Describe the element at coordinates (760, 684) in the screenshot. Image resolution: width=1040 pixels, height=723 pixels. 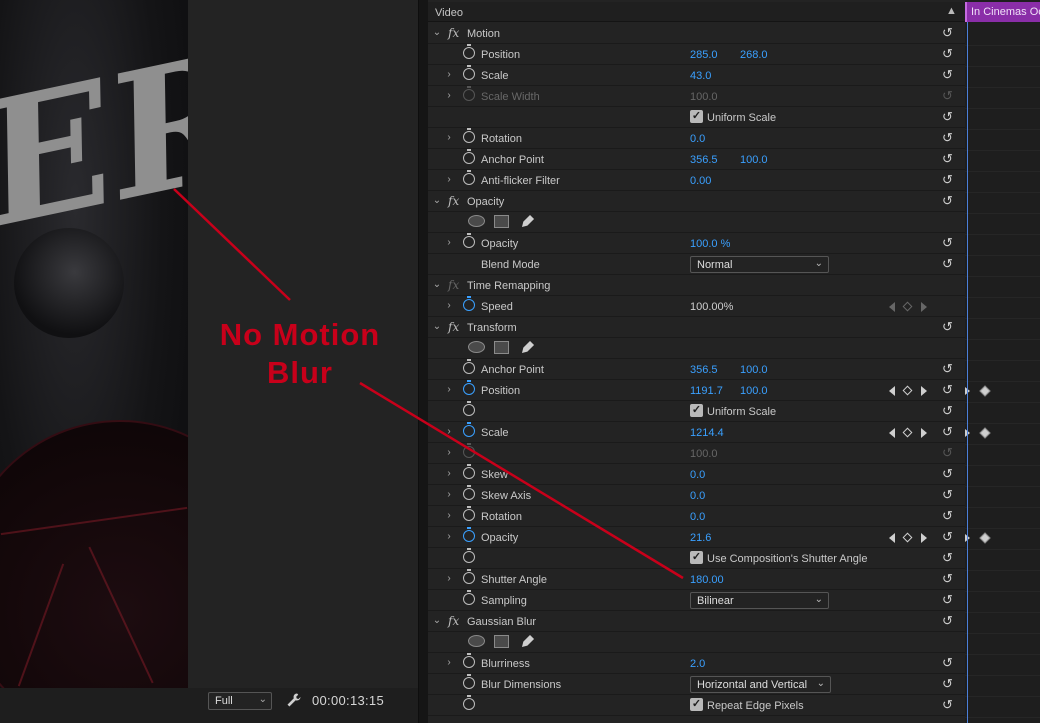
I see `property-dropdown: Horizontal and Vertical ⌄` at that location.